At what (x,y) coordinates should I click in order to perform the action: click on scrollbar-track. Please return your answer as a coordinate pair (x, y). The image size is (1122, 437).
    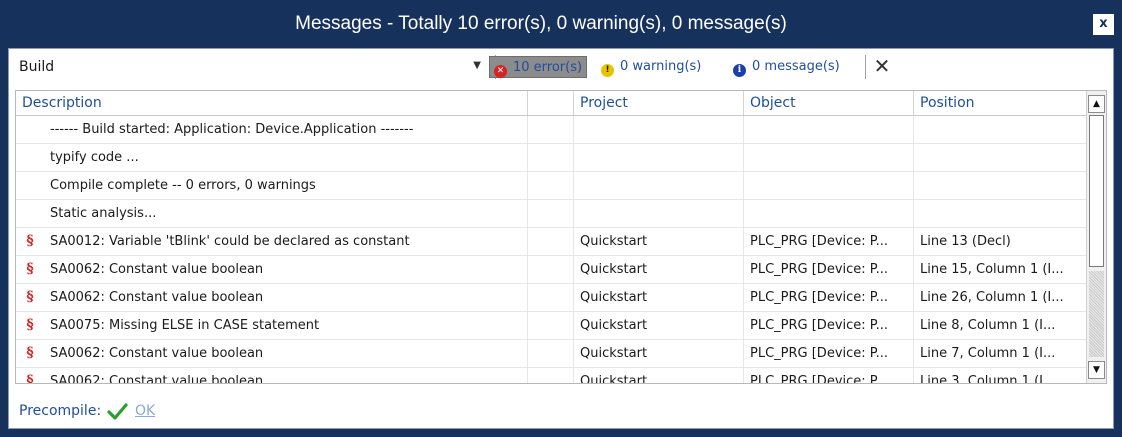
    Looking at the image, I should click on (1096, 314).